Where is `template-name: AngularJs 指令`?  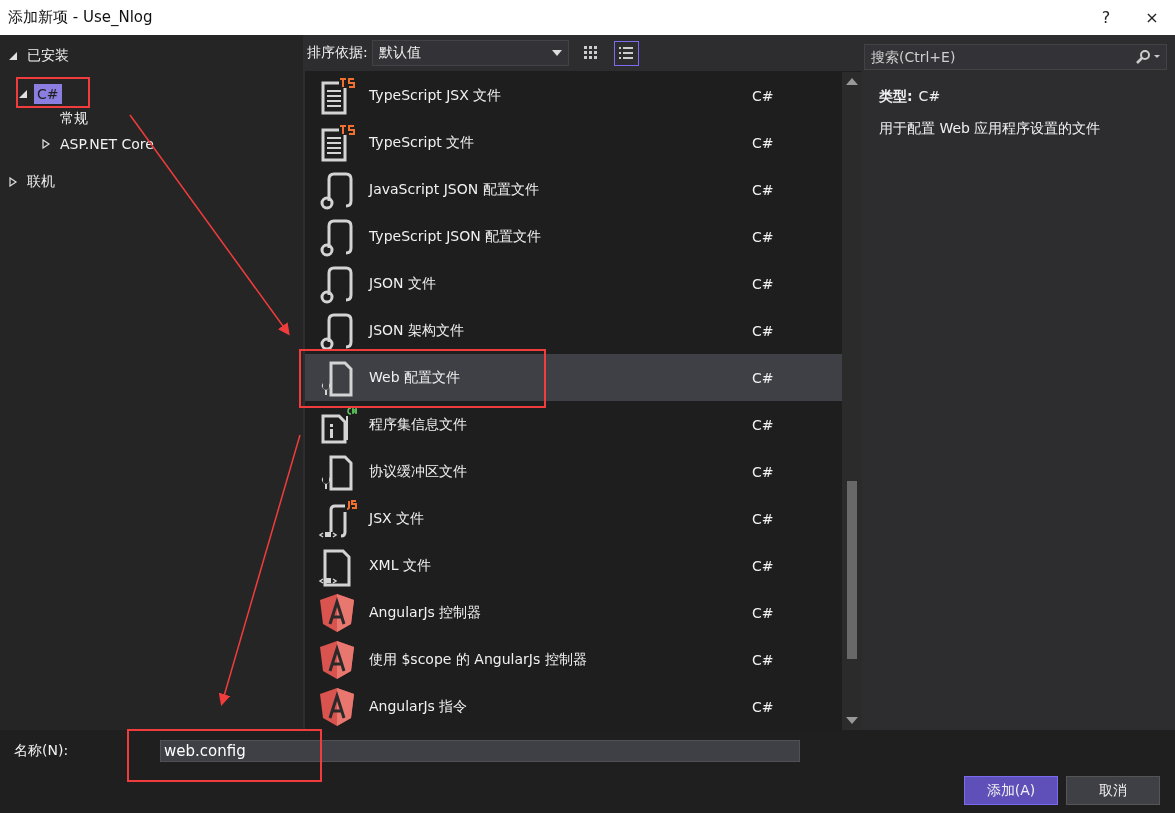
template-name: AngularJs 指令 is located at coordinates (419, 706).